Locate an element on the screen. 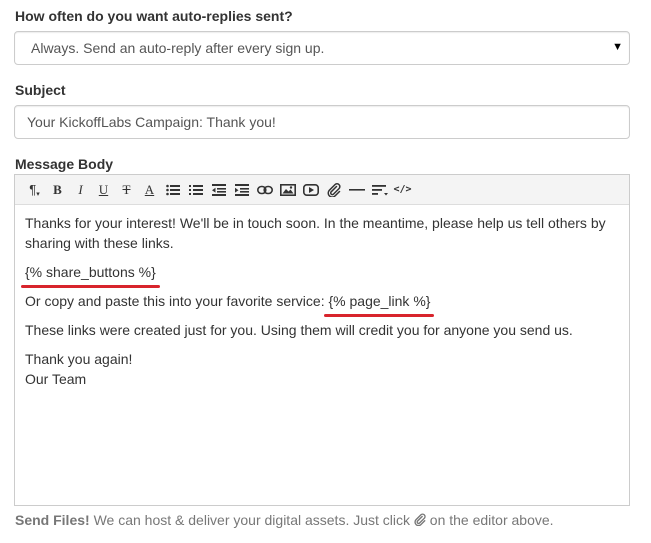 The width and height of the screenshot is (651, 543). subject-input: Your KickoffLabs Campaign: Thank you! is located at coordinates (322, 122).